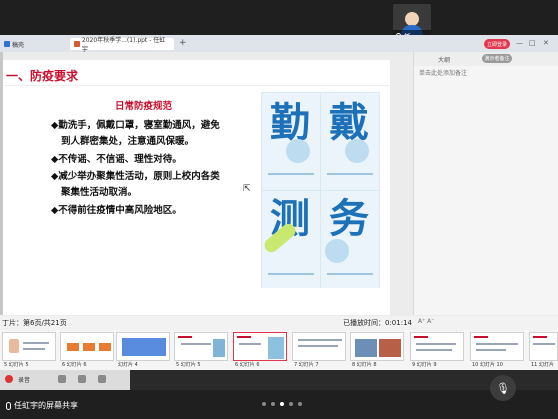  What do you see at coordinates (364, 365) in the screenshot?
I see `thumbnail-label: 8 幻灯片 8` at bounding box center [364, 365].